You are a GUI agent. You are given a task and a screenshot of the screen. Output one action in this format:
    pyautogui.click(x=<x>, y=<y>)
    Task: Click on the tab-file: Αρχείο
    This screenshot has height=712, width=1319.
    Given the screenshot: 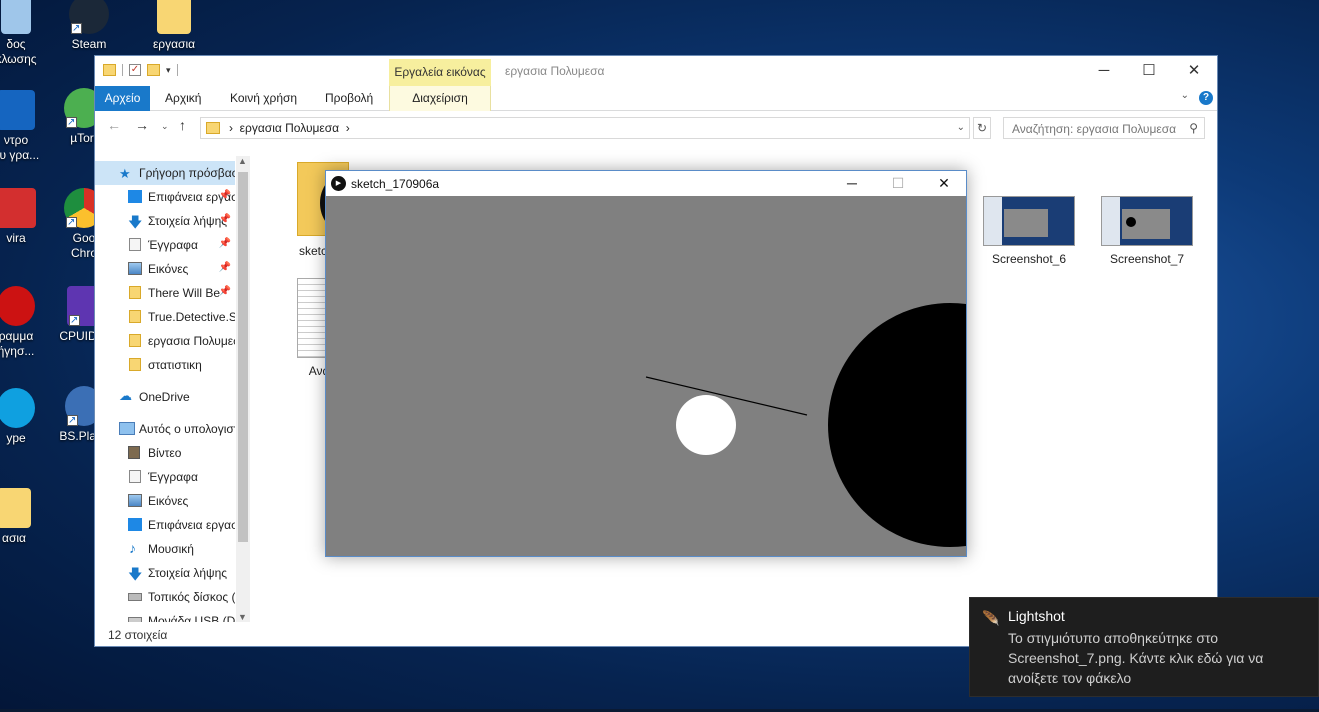 What is the action you would take?
    pyautogui.click(x=122, y=98)
    